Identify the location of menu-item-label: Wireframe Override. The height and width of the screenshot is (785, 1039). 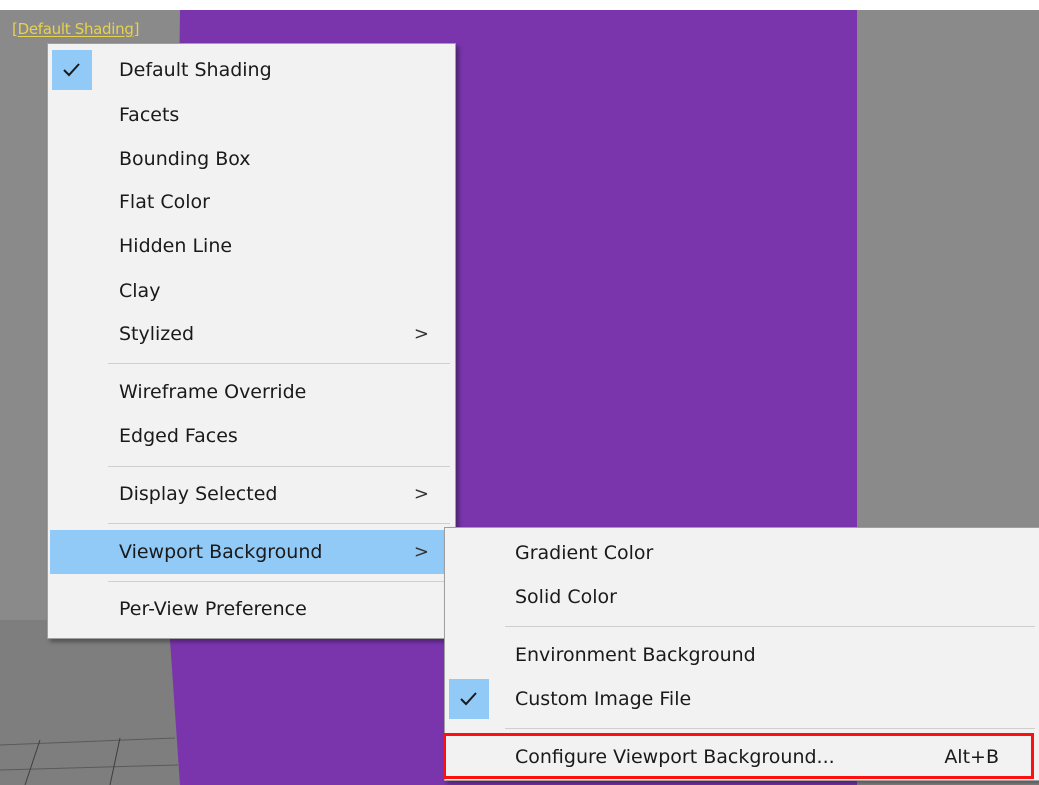
(213, 392).